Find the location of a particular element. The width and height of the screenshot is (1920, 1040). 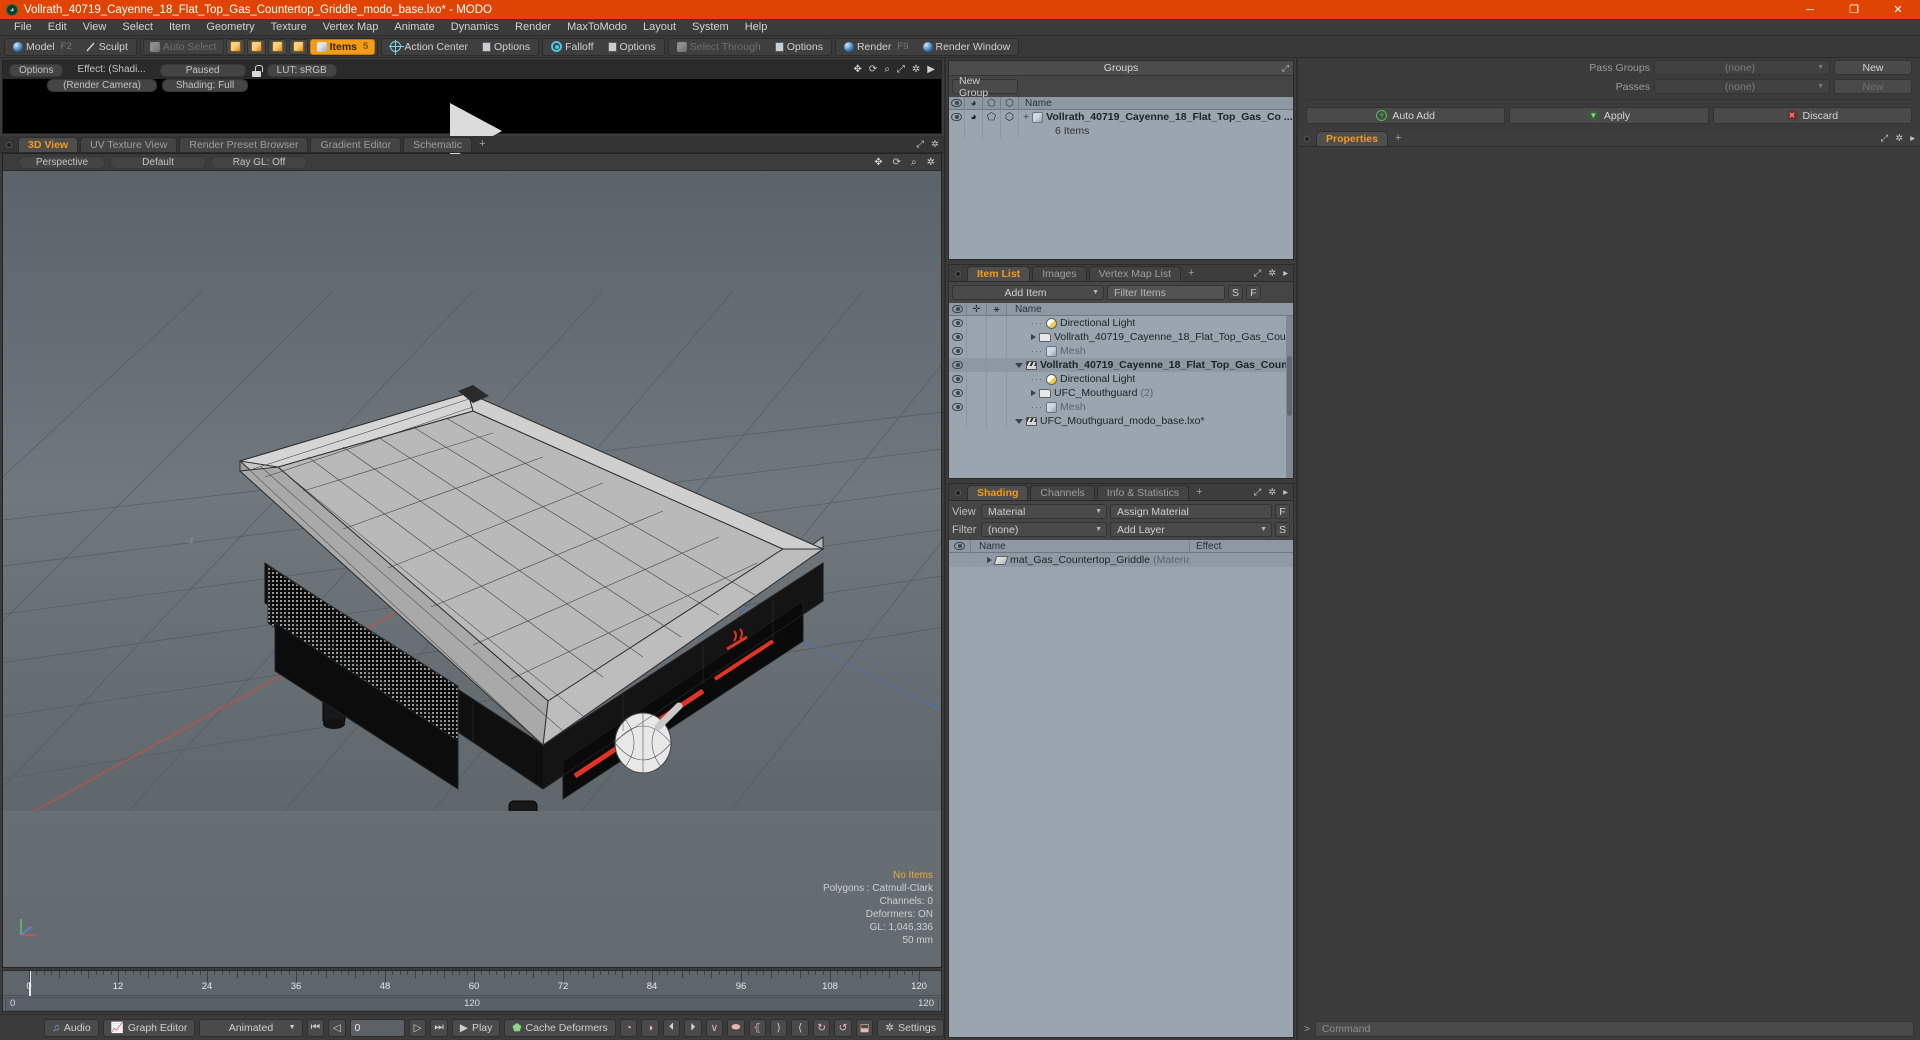

fit-icon: ⤢ is located at coordinates (901, 69).